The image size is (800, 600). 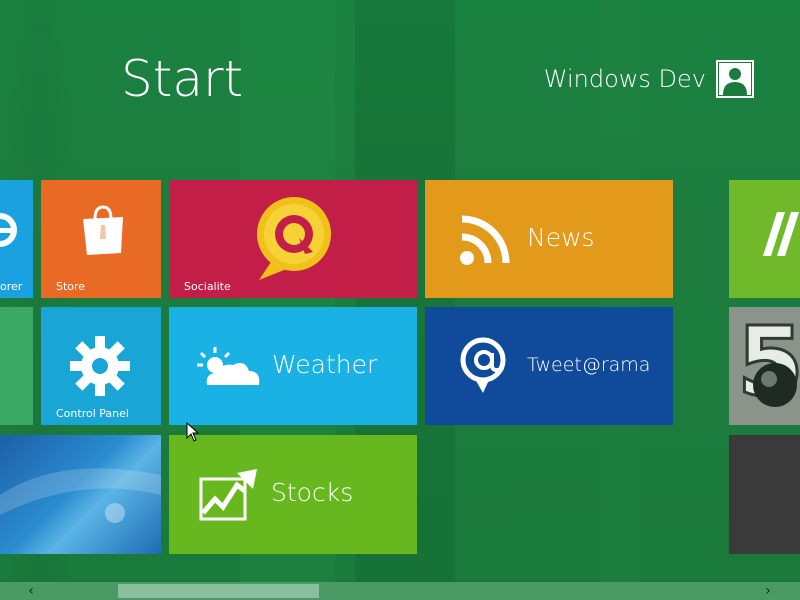 I want to click on tile-label: orer, so click(x=11, y=286).